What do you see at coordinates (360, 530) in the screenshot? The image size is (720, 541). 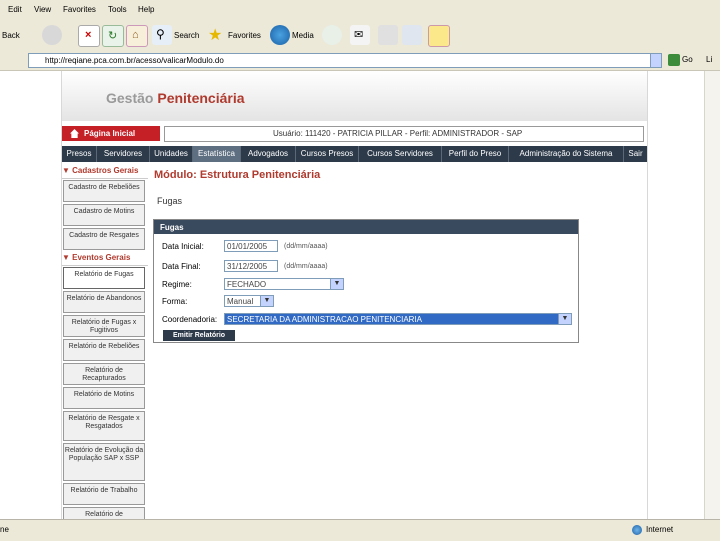 I see `status-bar: ne Internet` at bounding box center [360, 530].